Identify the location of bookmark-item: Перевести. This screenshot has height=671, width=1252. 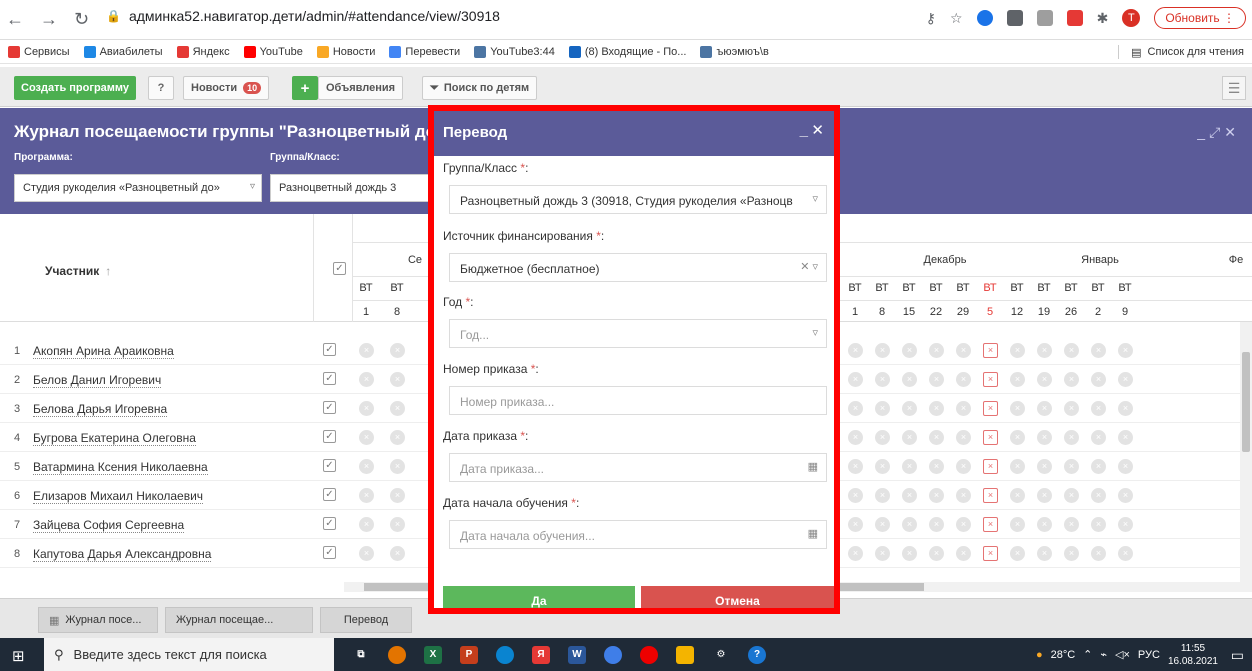
(424, 51).